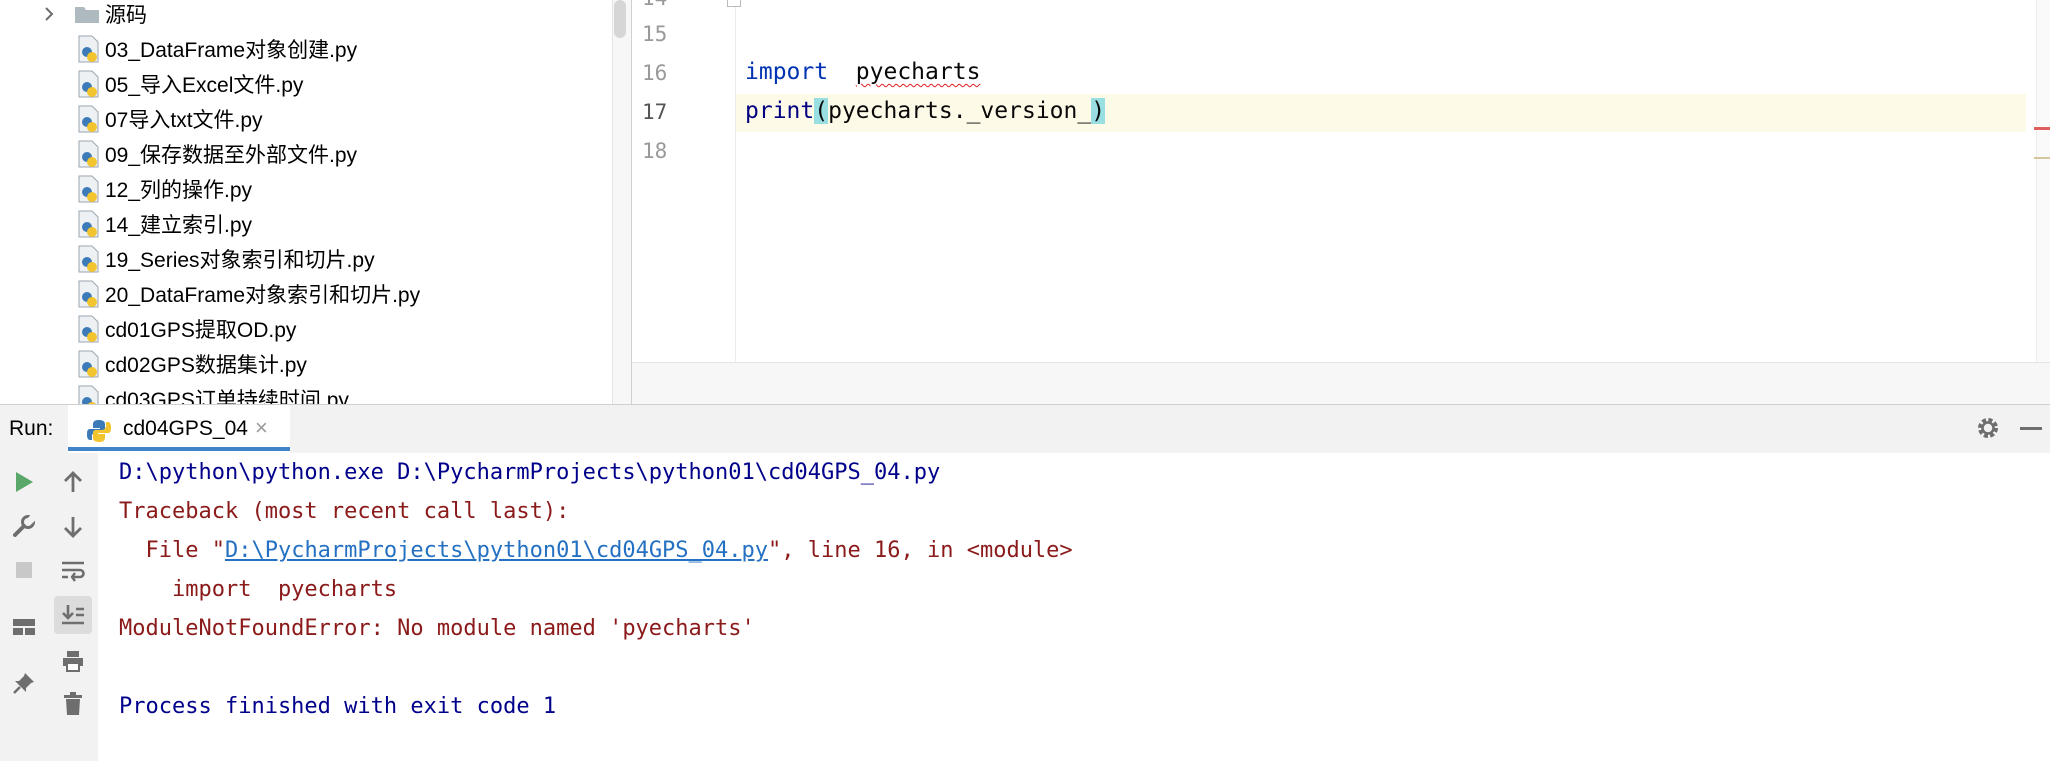 This screenshot has height=761, width=2050. I want to click on clear-all-button, so click(73, 704).